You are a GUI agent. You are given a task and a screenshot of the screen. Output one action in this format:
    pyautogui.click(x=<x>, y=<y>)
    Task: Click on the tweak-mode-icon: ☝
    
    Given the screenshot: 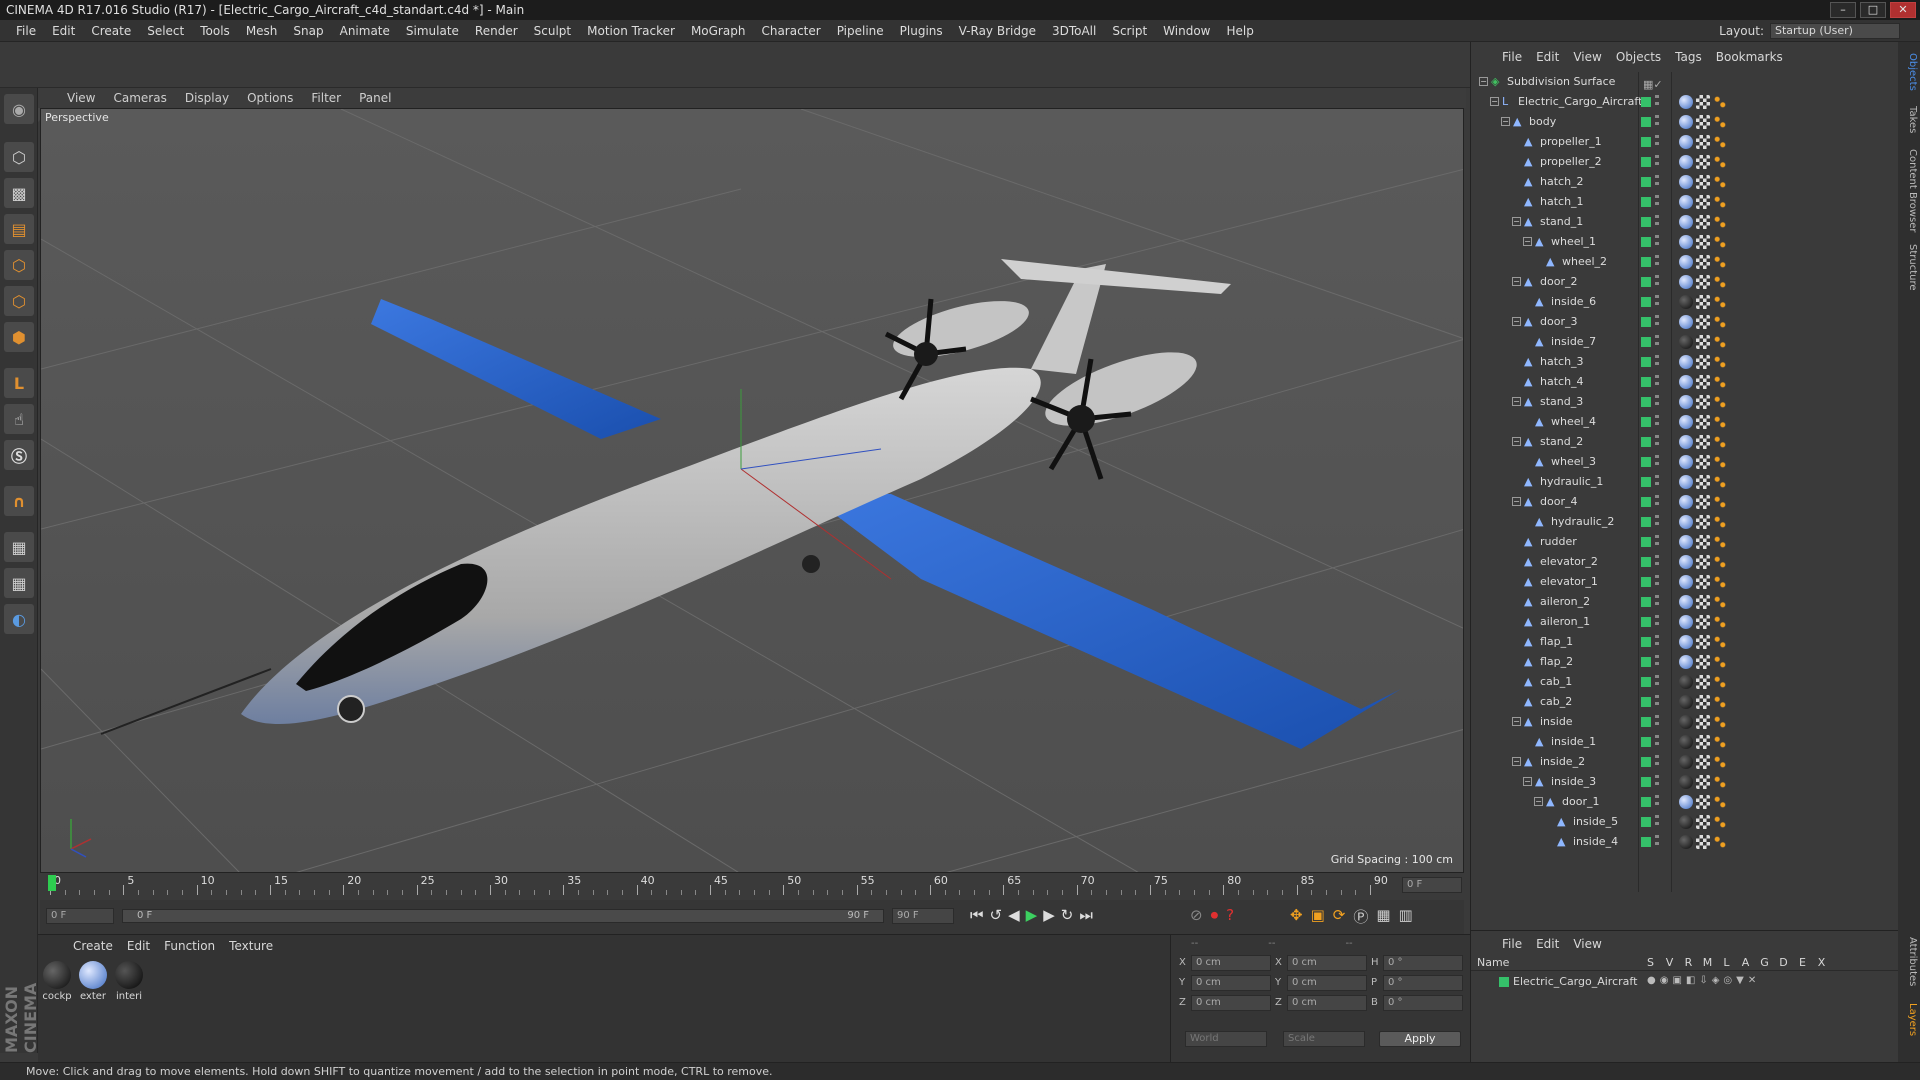 What is the action you would take?
    pyautogui.click(x=19, y=419)
    